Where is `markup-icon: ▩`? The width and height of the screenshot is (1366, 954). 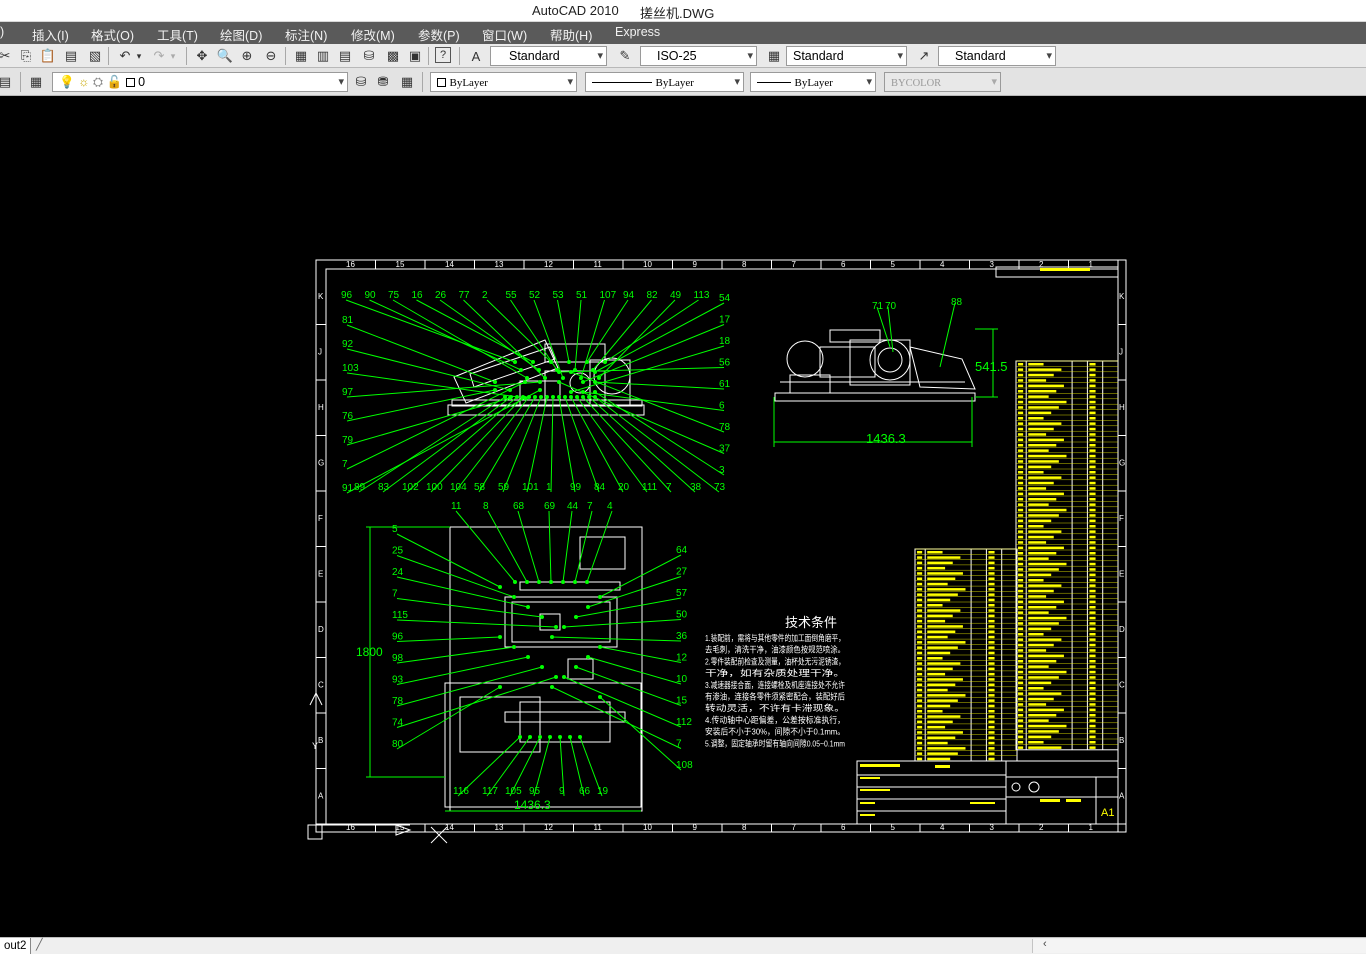 markup-icon: ▩ is located at coordinates (393, 56).